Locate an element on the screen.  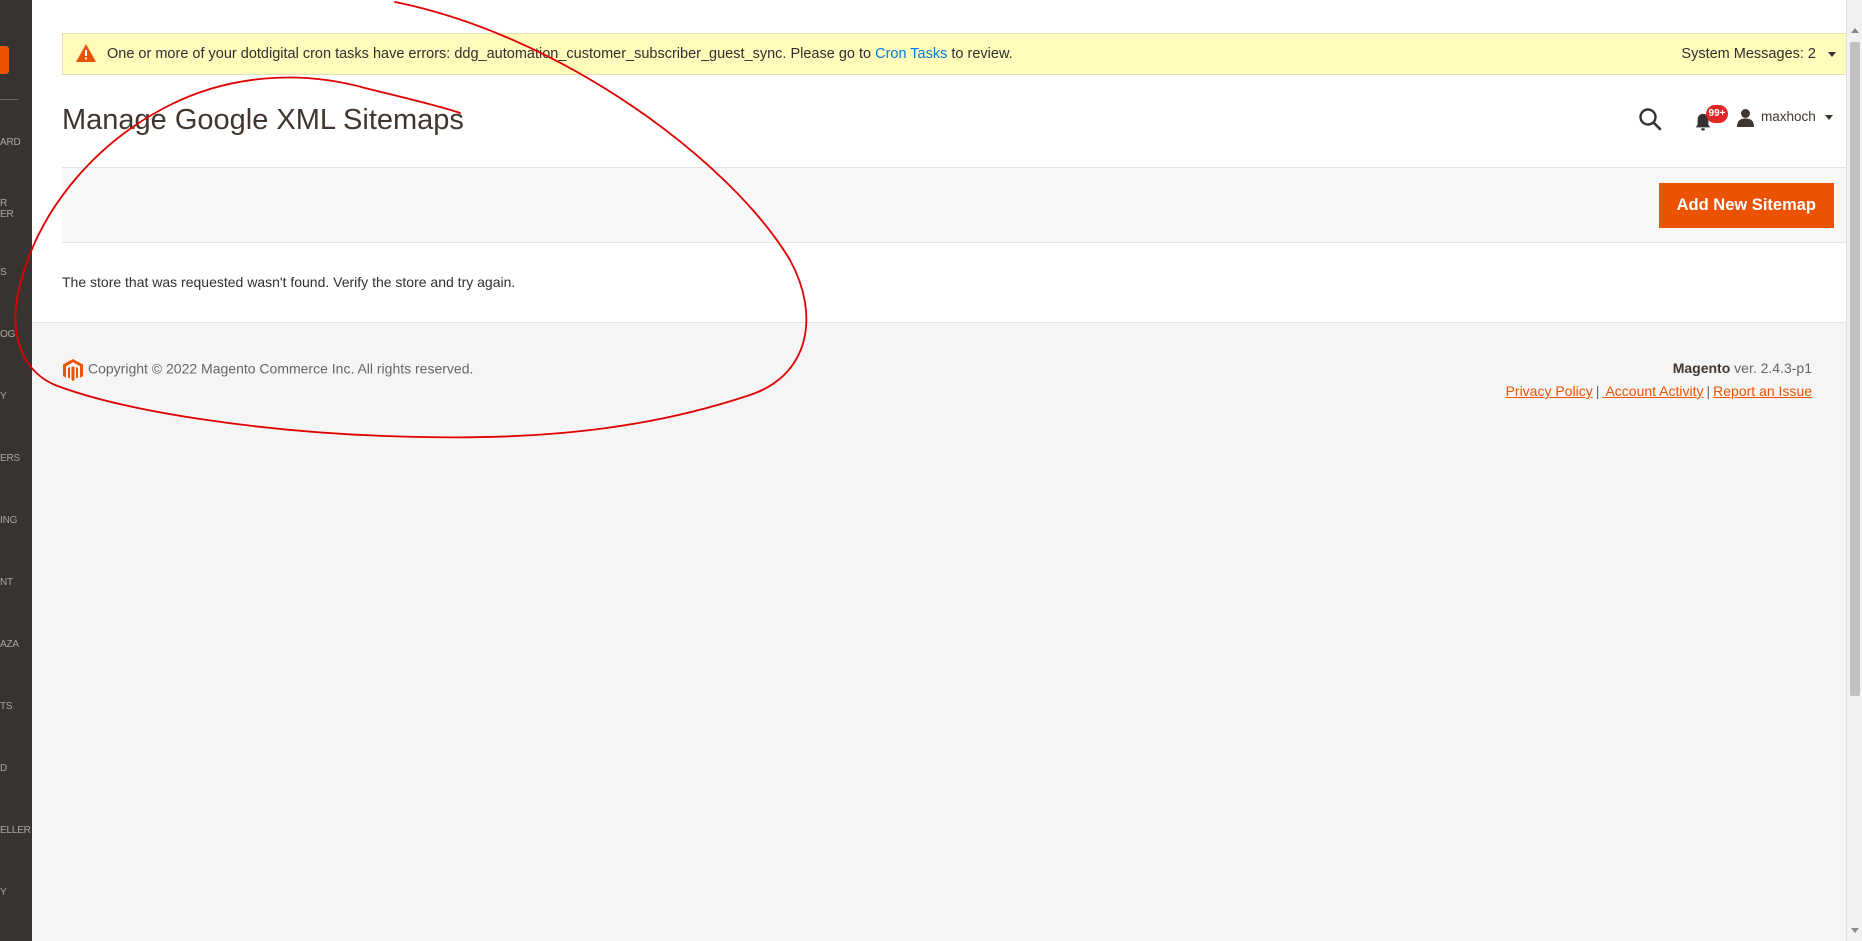
vertical-scrollbar is located at coordinates (1854, 470).